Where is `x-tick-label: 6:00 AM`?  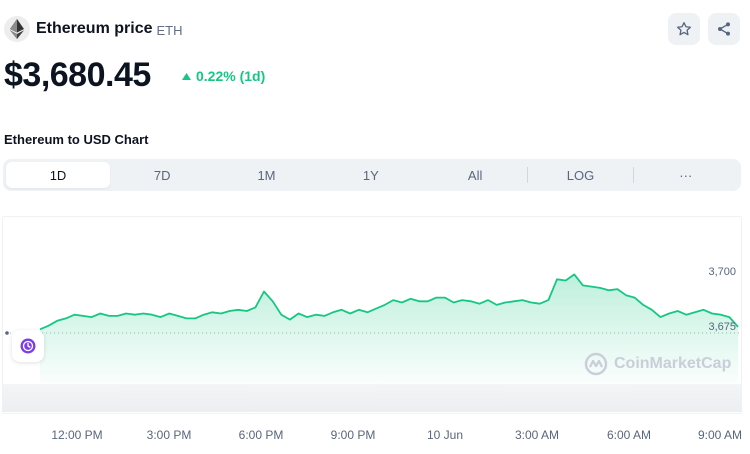
x-tick-label: 6:00 AM is located at coordinates (629, 435).